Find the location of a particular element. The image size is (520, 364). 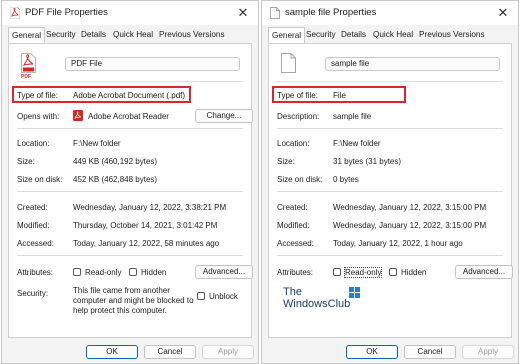

title-bar: sample file Properties ✕ is located at coordinates (390, 13).